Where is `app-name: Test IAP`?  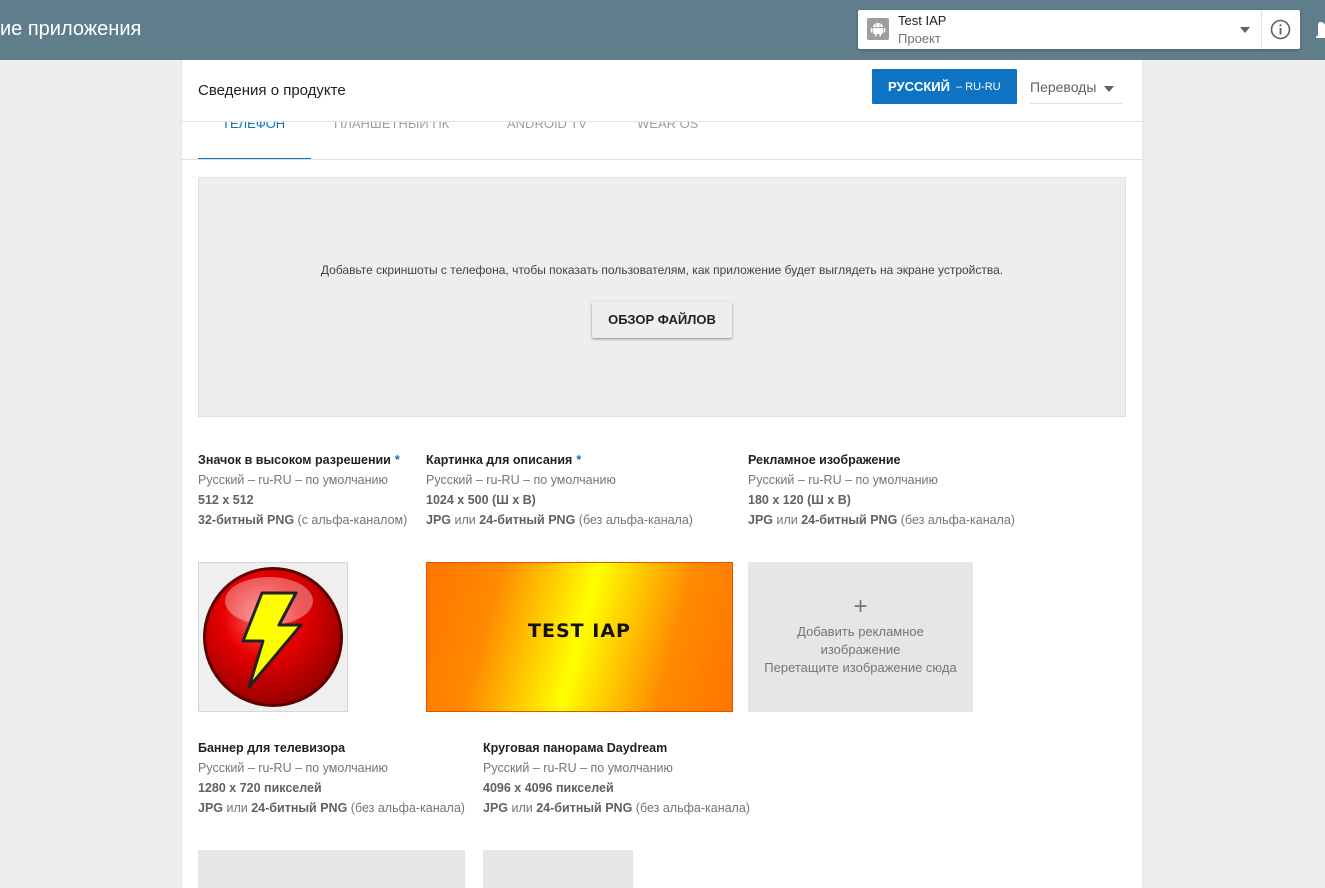 app-name: Test IAP is located at coordinates (922, 20).